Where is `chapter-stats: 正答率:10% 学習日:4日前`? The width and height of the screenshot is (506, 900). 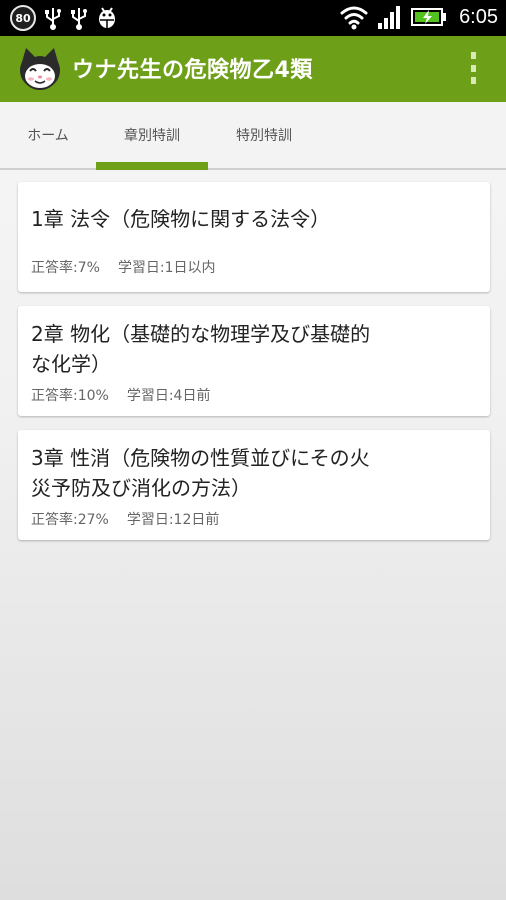
chapter-stats: 正答率:10% 学習日:4日前 is located at coordinates (256, 395).